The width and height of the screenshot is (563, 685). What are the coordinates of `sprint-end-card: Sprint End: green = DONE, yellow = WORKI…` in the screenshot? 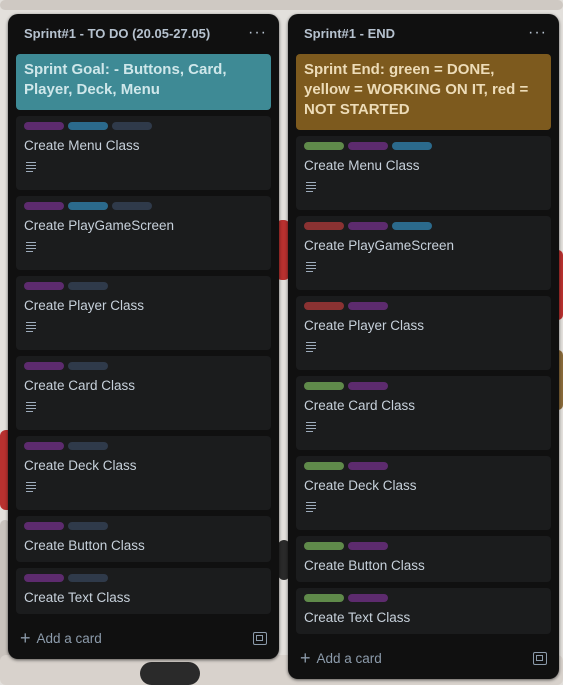 It's located at (423, 92).